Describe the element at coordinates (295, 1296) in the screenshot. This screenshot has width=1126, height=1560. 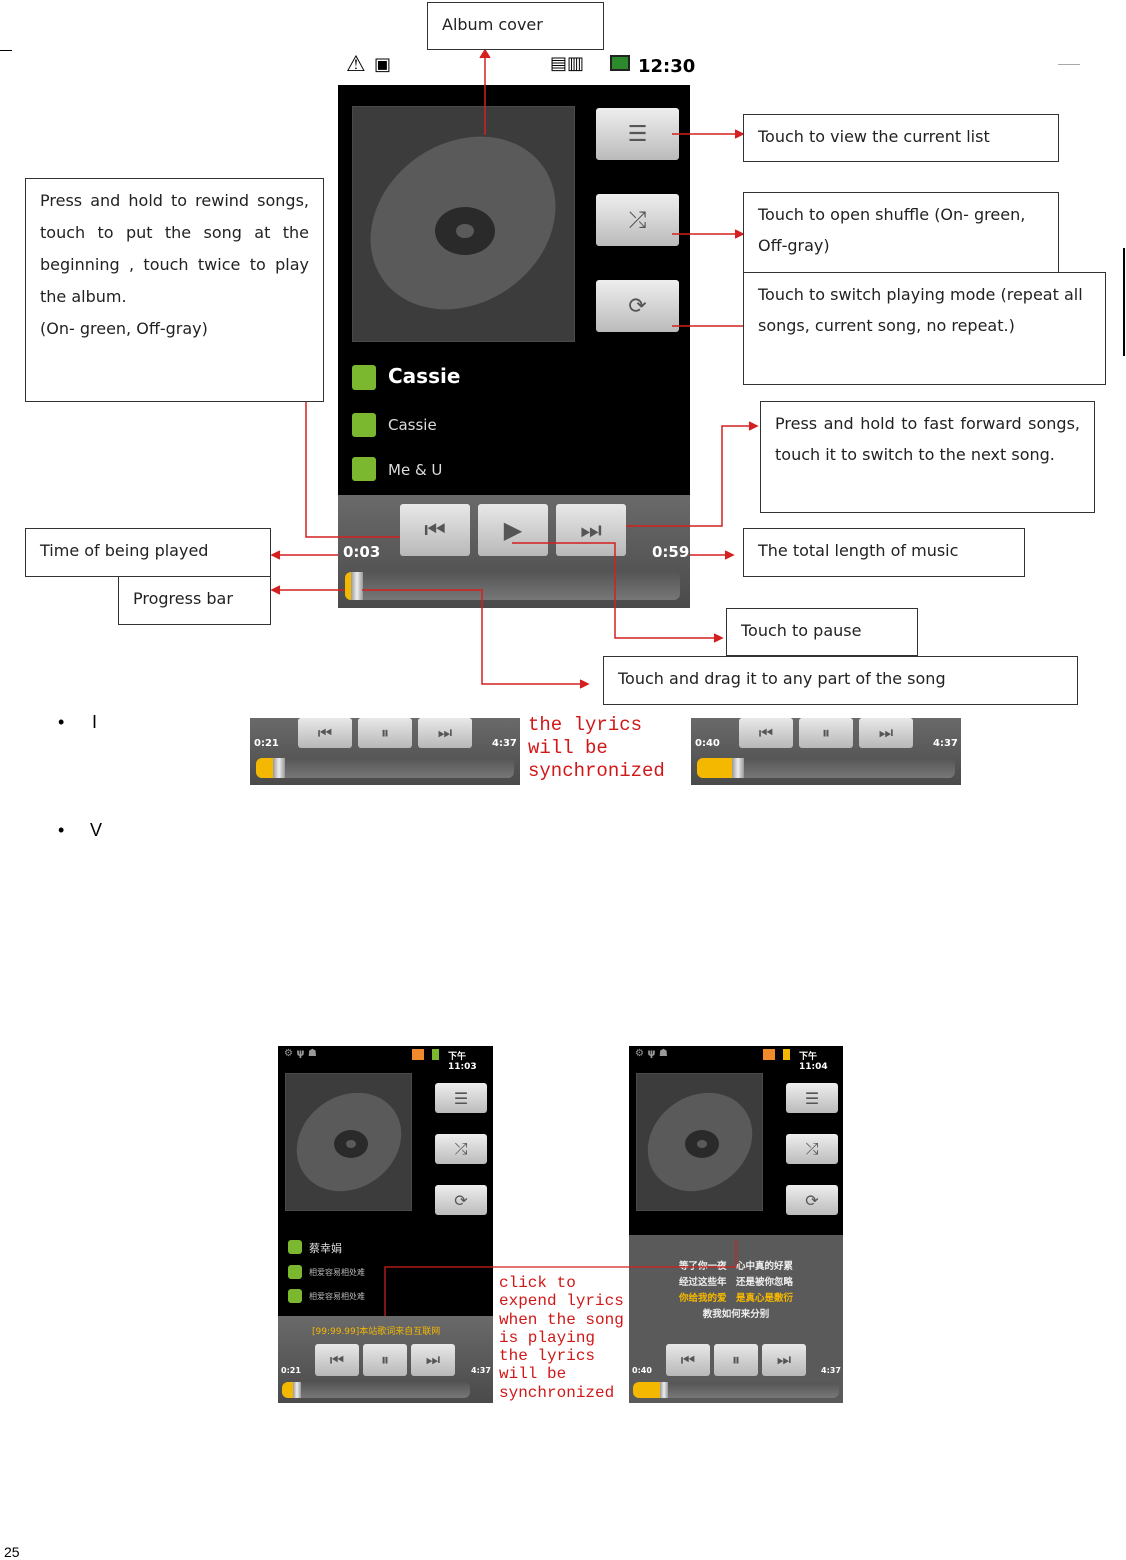
I see `song-icon` at that location.